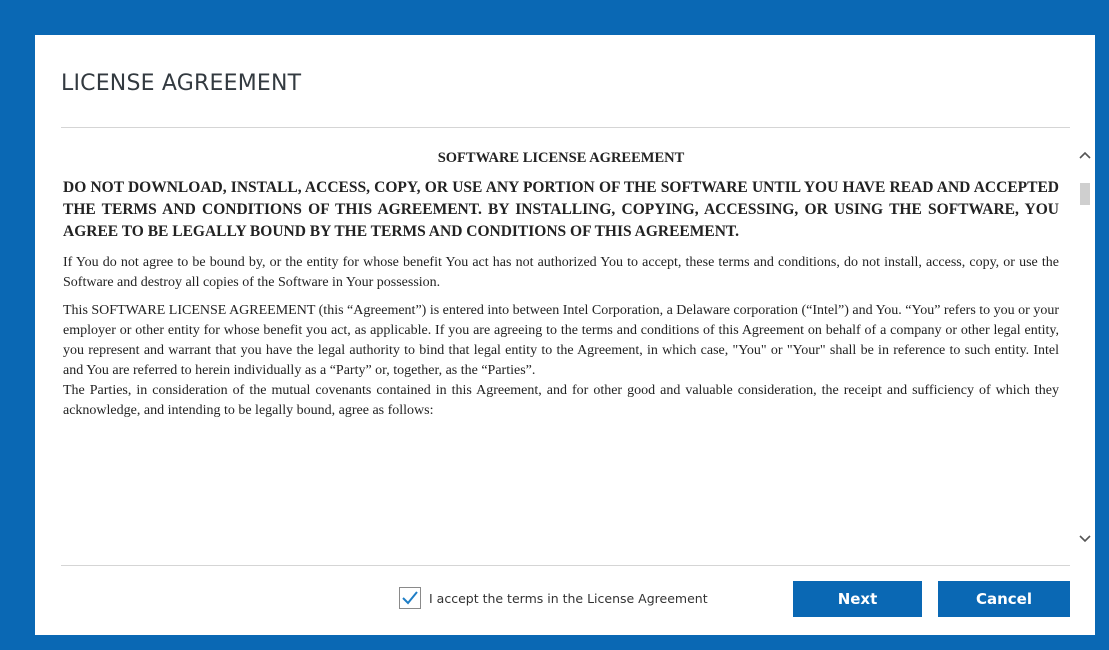 This screenshot has height=650, width=1109. Describe the element at coordinates (1085, 155) in the screenshot. I see `chevron-up-icon` at that location.